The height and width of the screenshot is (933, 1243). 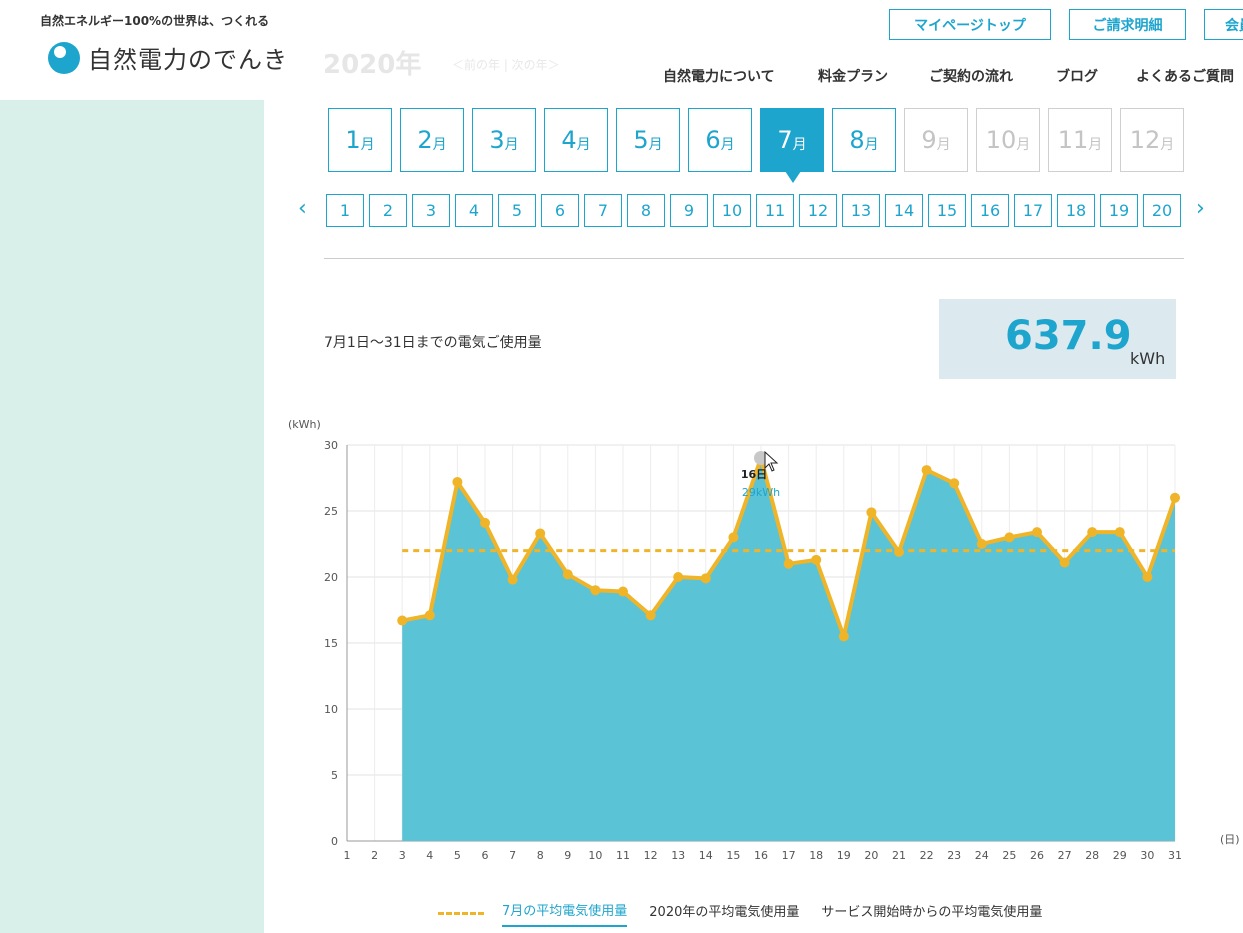 I want to click on logo-text: 自然電力のでんき, so click(x=188, y=60).